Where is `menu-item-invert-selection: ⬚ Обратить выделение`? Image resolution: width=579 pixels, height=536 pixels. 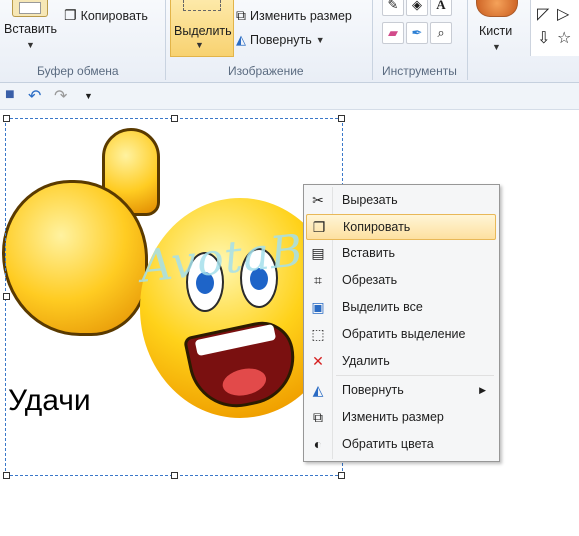 menu-item-invert-selection: ⬚ Обратить выделение is located at coordinates (401, 334).